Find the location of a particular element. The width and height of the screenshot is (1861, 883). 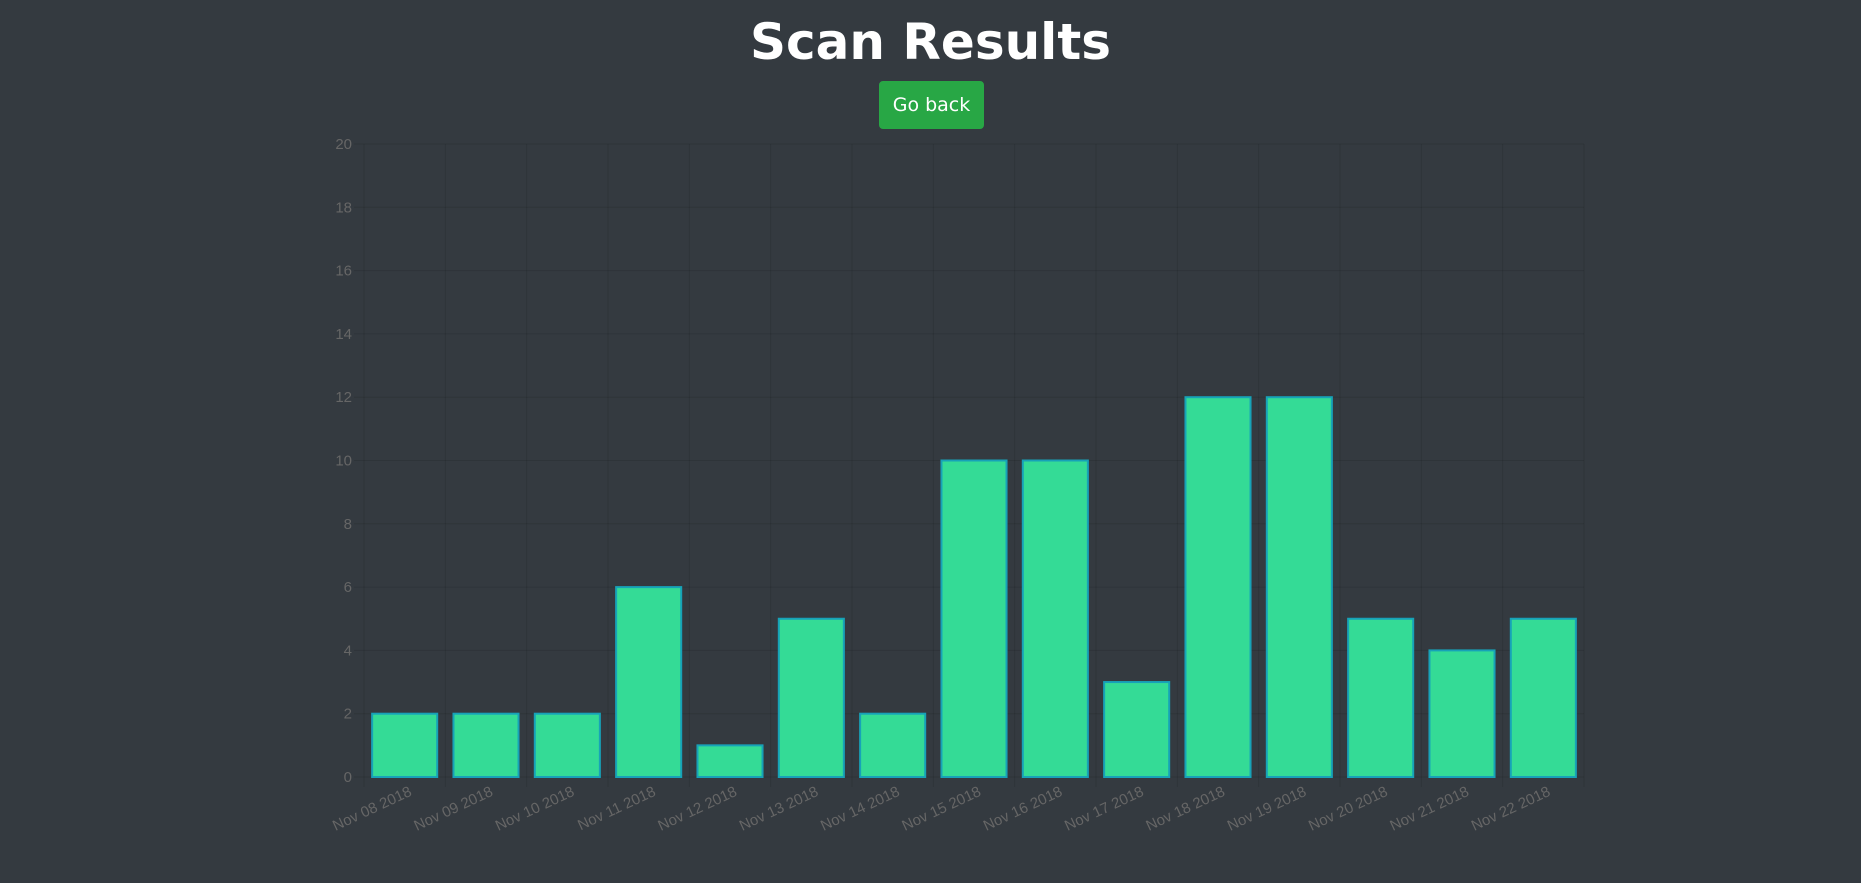

x-tick-label: Nov 08 2018 is located at coordinates (372, 808).